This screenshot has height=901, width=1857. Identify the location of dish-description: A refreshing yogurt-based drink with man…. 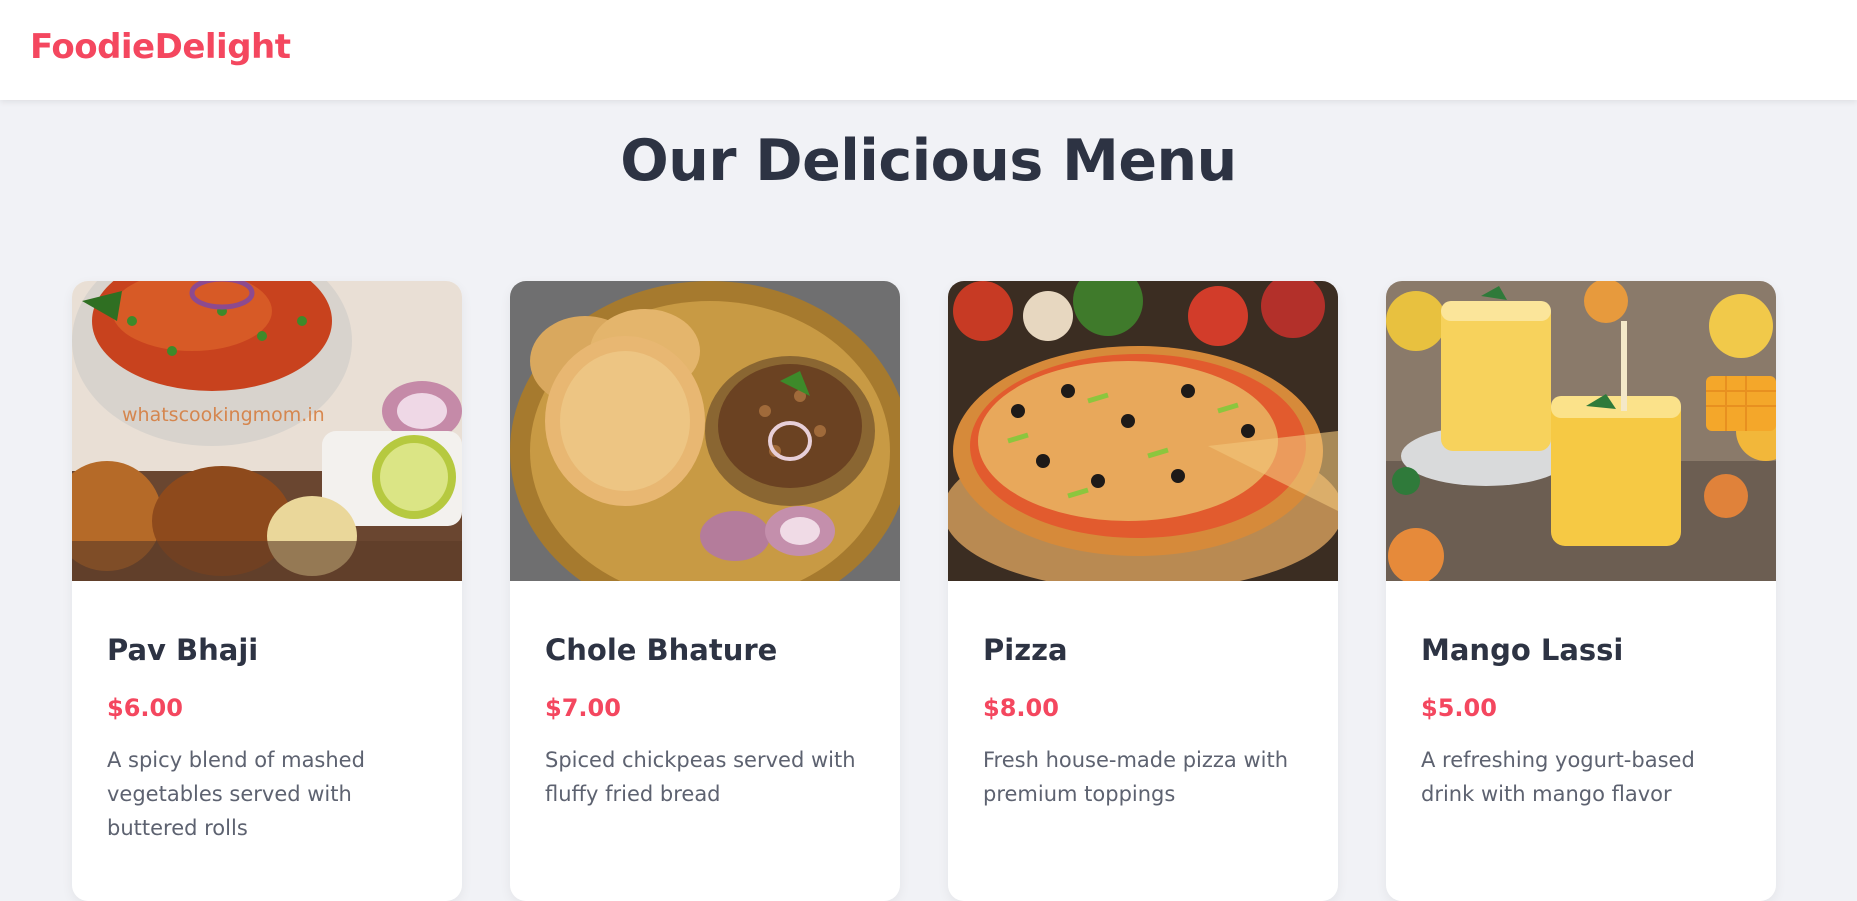
(1558, 777).